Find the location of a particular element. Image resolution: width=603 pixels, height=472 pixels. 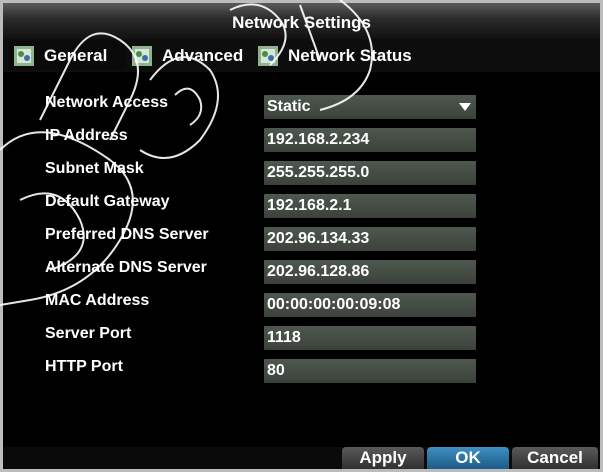

tab-general: General is located at coordinates (67, 55).